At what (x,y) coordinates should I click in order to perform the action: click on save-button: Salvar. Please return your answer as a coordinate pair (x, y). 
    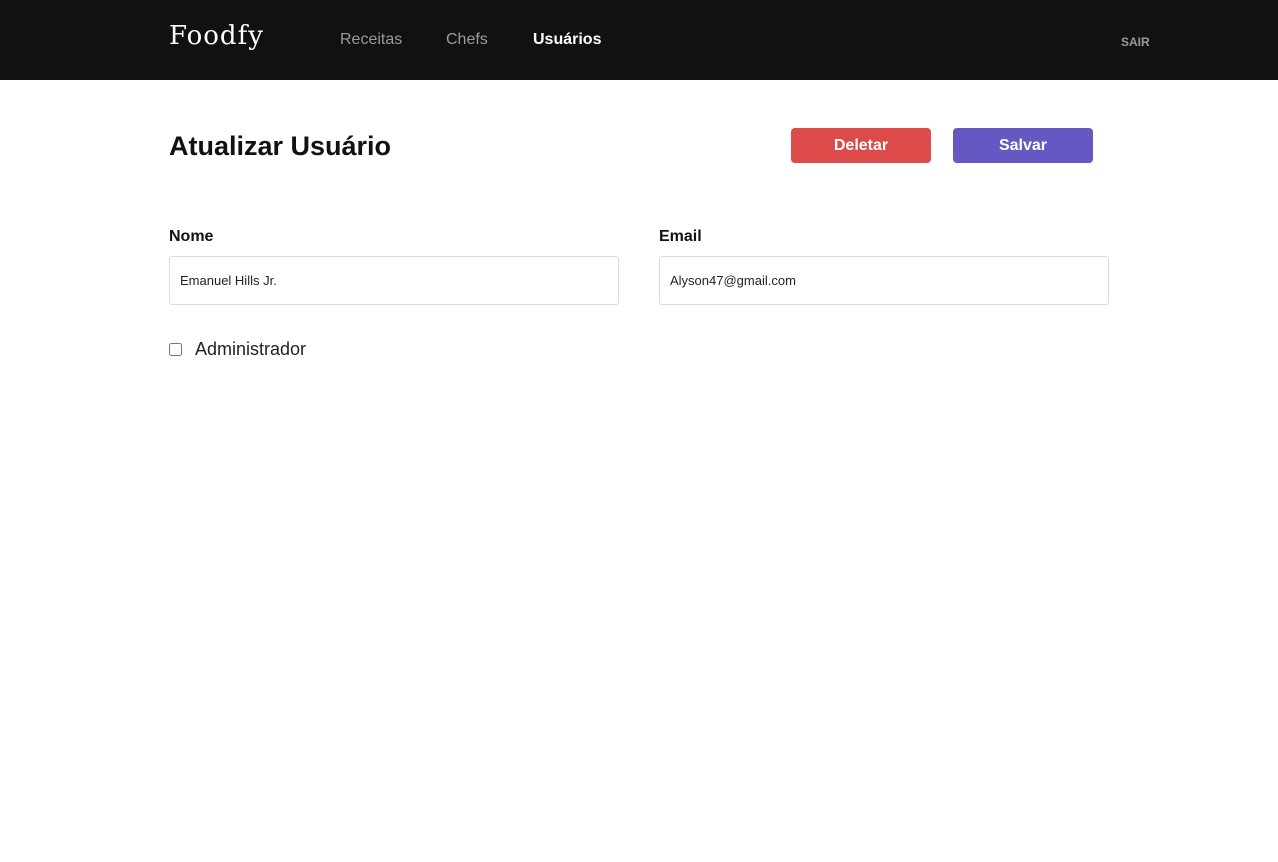
    Looking at the image, I should click on (1023, 145).